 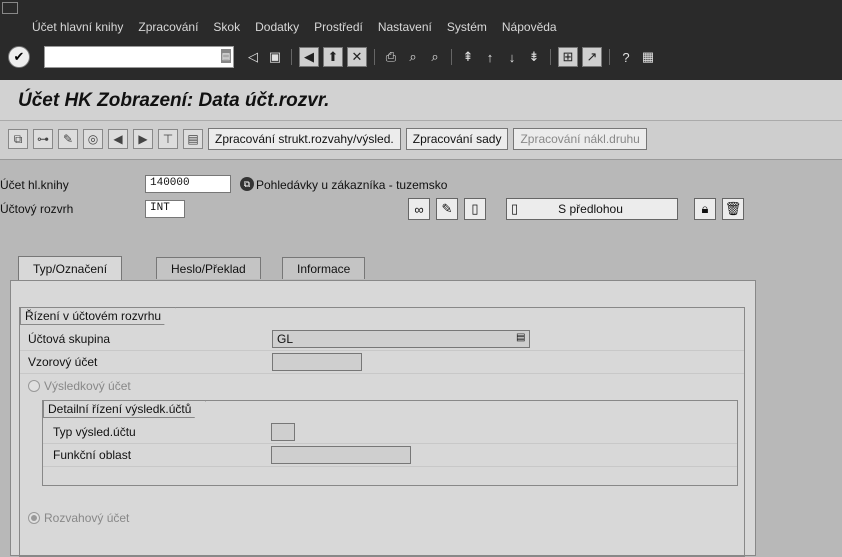 What do you see at coordinates (468, 57) in the screenshot?
I see `first-page-icon: ⇞` at bounding box center [468, 57].